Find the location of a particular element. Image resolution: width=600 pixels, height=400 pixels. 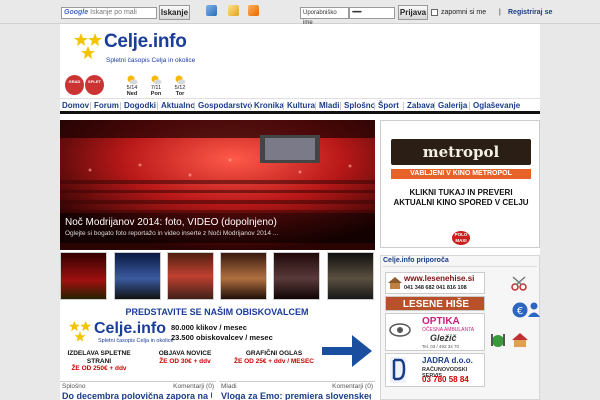

jadra-logo-icon is located at coordinates (398, 370).